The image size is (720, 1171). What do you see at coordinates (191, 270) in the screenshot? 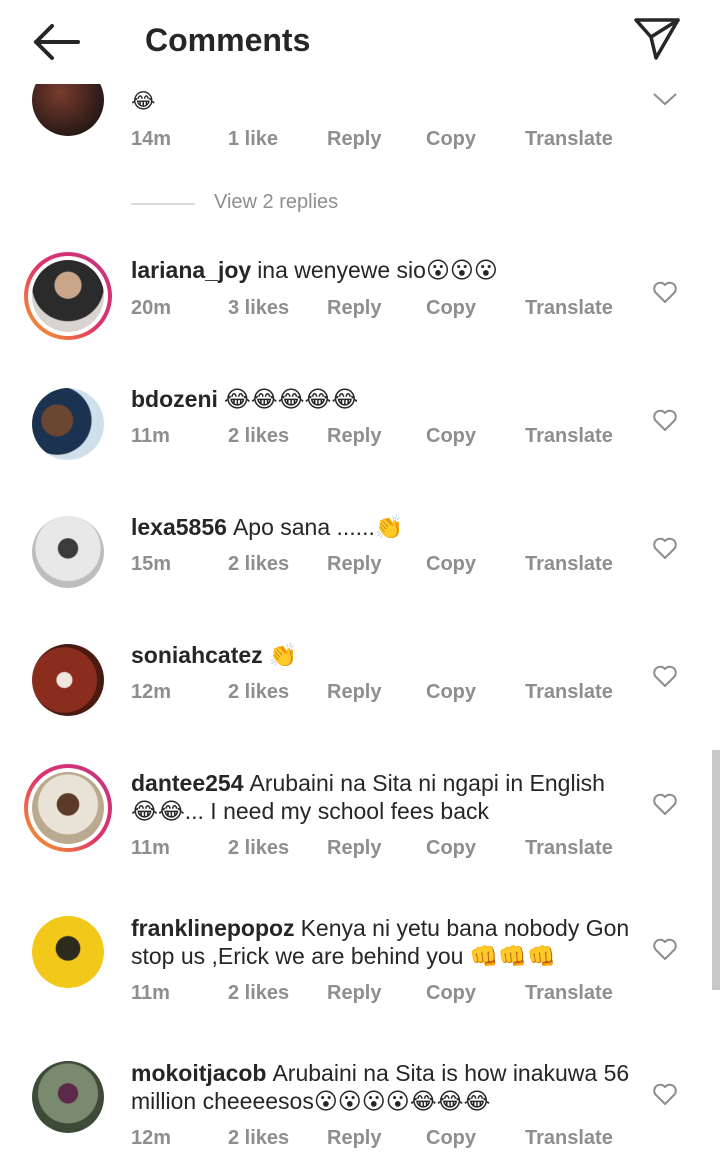
I see `comment-username: lariana_joy` at bounding box center [191, 270].